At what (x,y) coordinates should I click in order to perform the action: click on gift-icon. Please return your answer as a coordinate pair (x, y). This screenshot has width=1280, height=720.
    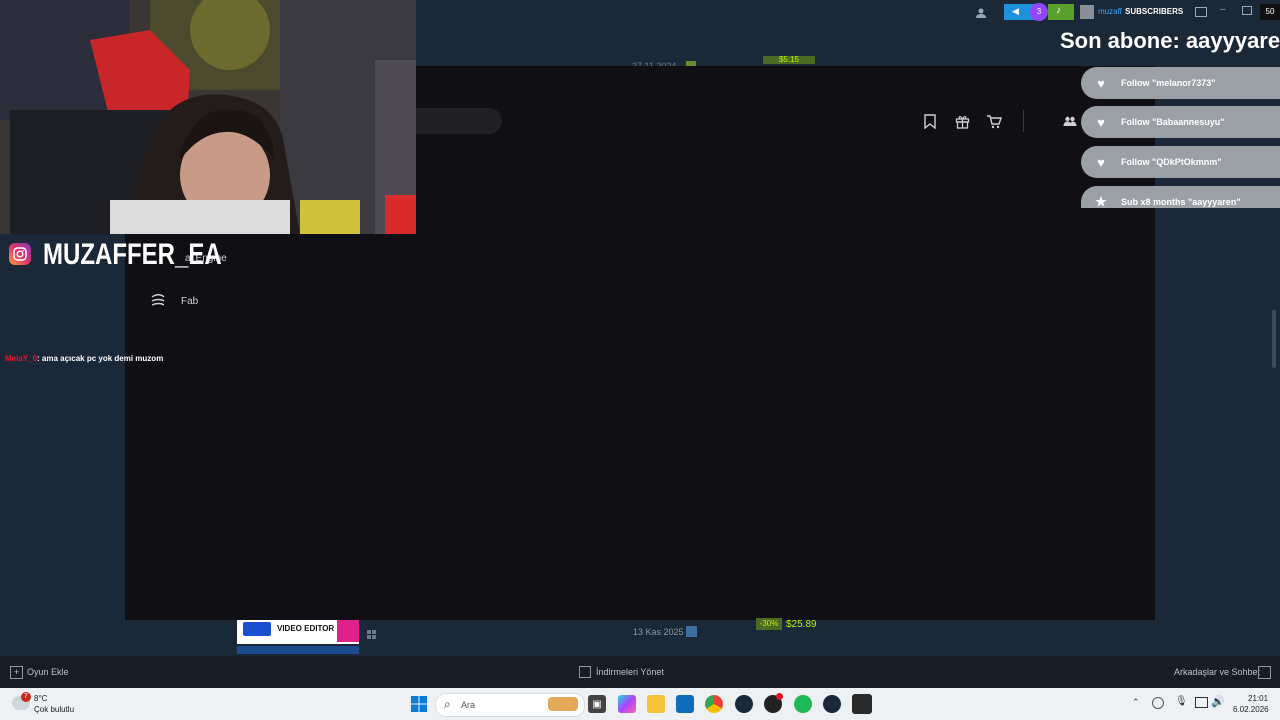
    Looking at the image, I should click on (962, 121).